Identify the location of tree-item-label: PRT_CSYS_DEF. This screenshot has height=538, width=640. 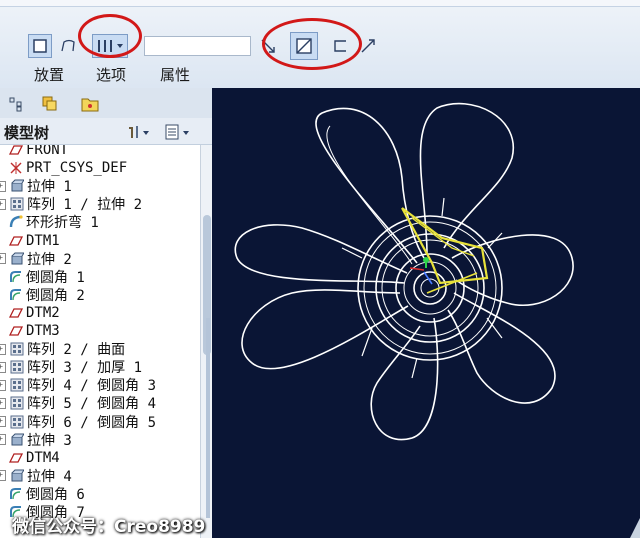
(77, 168).